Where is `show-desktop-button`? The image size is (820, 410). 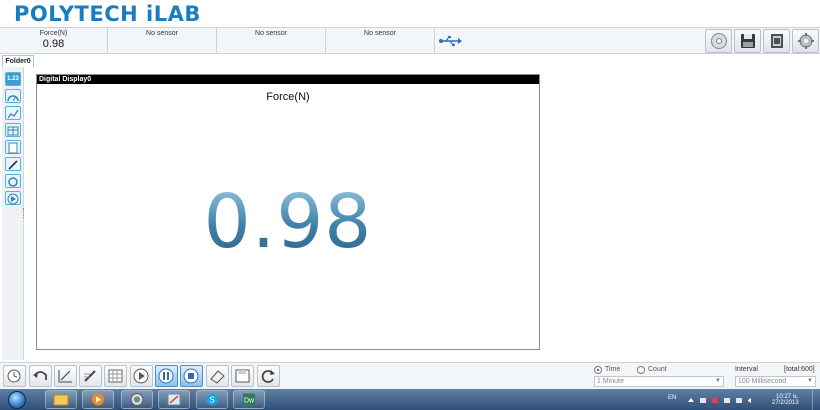
show-desktop-button is located at coordinates (816, 399).